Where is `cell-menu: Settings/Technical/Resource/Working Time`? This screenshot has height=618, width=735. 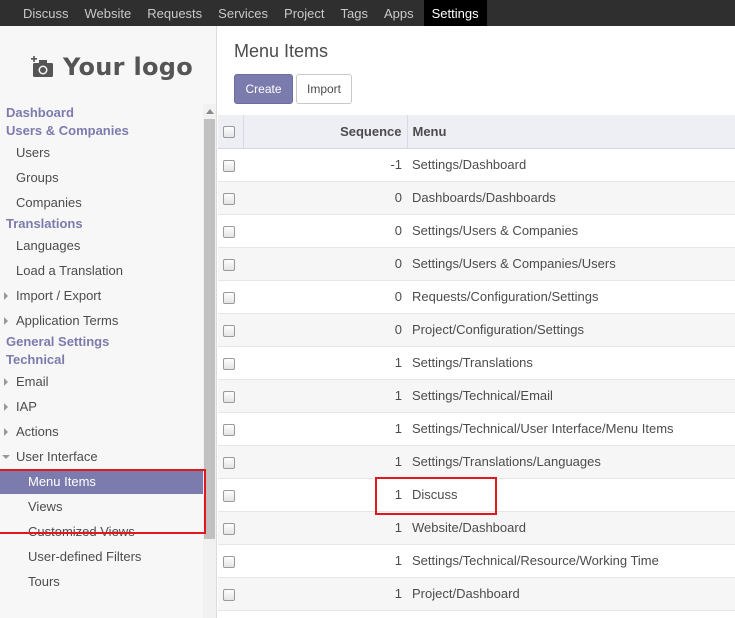 cell-menu: Settings/Technical/Resource/Working Time is located at coordinates (571, 561).